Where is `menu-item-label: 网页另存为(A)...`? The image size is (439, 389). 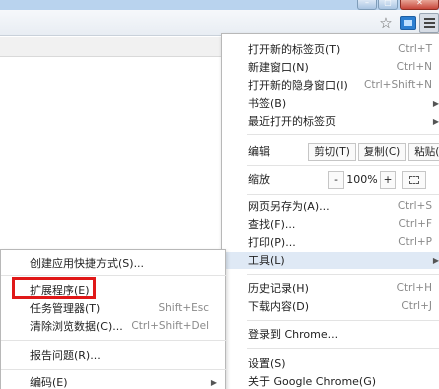 menu-item-label: 网页另存为(A)... is located at coordinates (289, 206).